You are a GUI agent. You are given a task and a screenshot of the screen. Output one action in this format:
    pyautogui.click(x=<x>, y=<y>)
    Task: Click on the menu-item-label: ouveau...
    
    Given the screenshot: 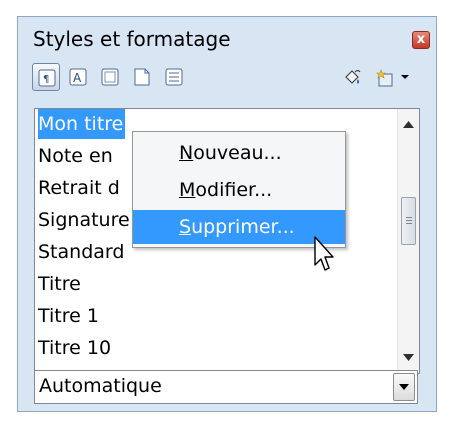 What is the action you would take?
    pyautogui.click(x=237, y=153)
    